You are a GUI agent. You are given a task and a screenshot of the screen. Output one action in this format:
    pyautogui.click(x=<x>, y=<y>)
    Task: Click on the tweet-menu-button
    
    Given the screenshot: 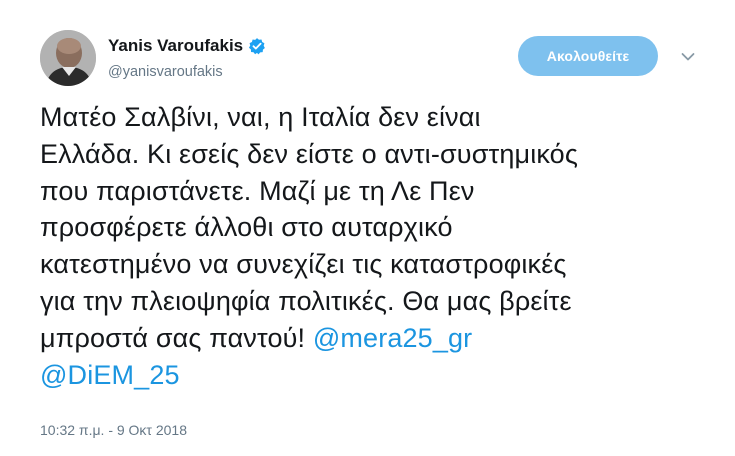 What is the action you would take?
    pyautogui.click(x=688, y=57)
    